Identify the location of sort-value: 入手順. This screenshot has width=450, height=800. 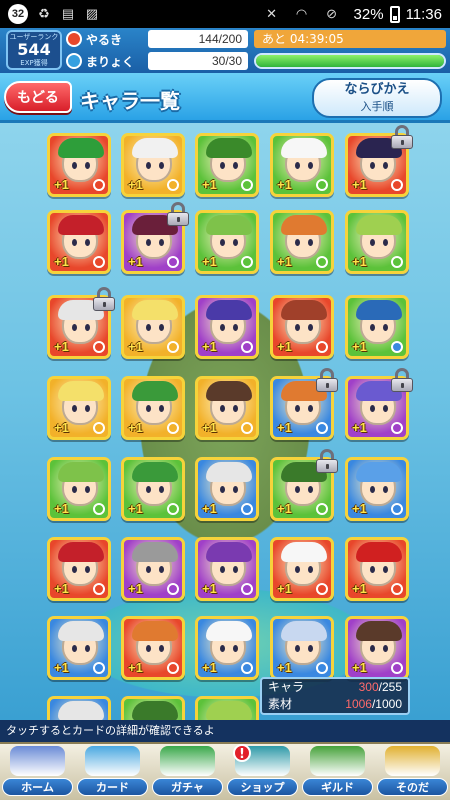
(377, 106).